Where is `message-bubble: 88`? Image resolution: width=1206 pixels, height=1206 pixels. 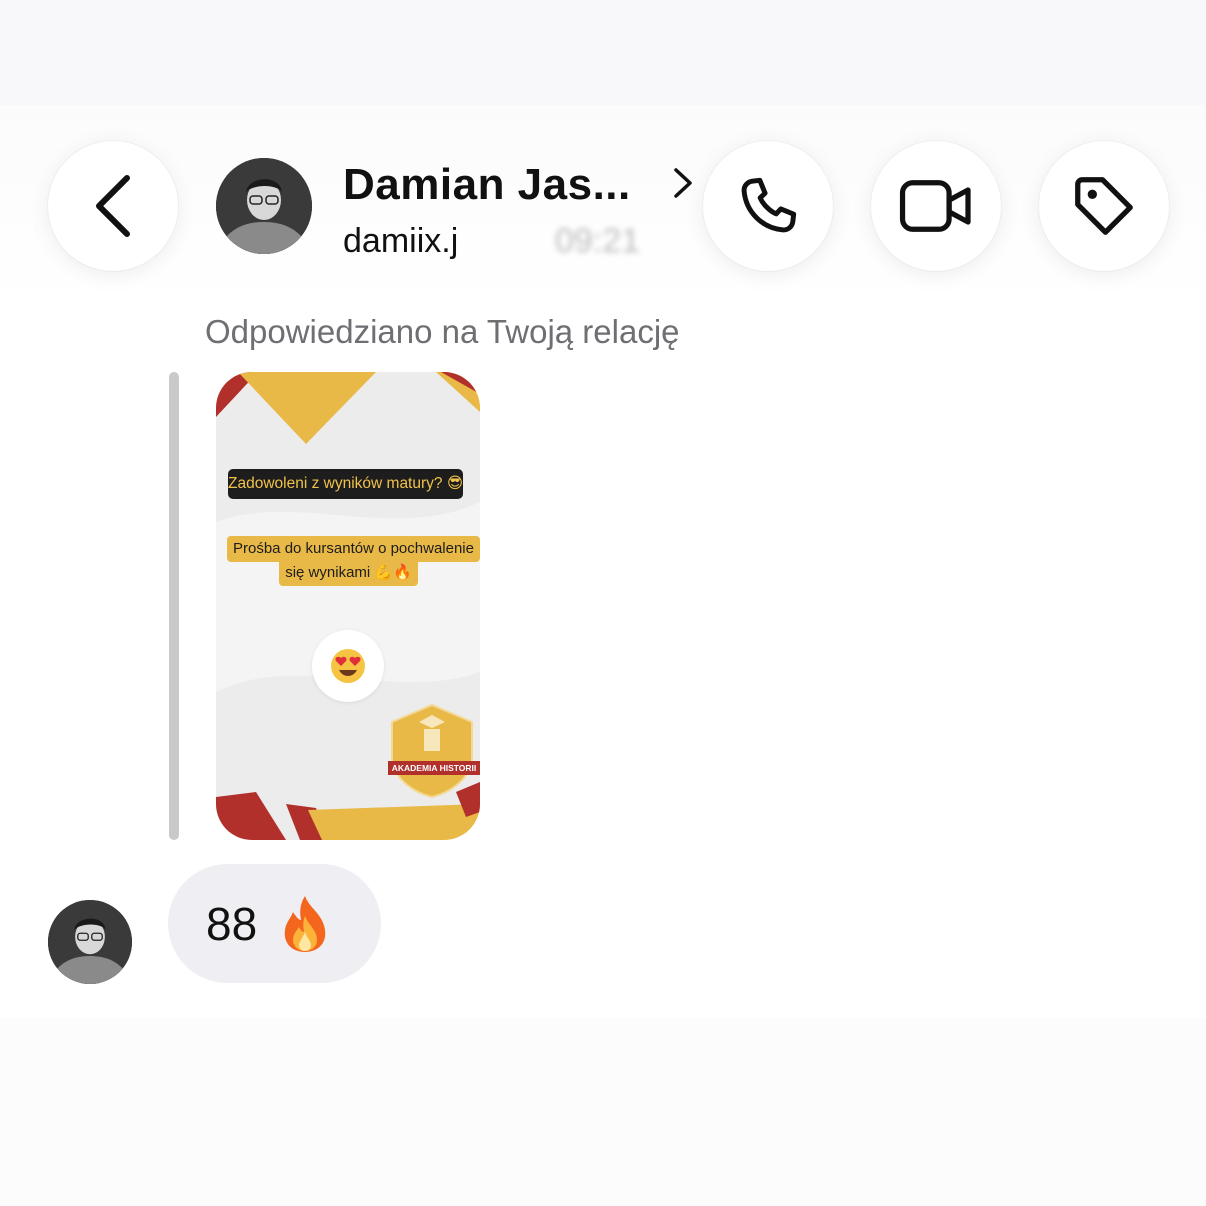
message-bubble: 88 is located at coordinates (274, 923).